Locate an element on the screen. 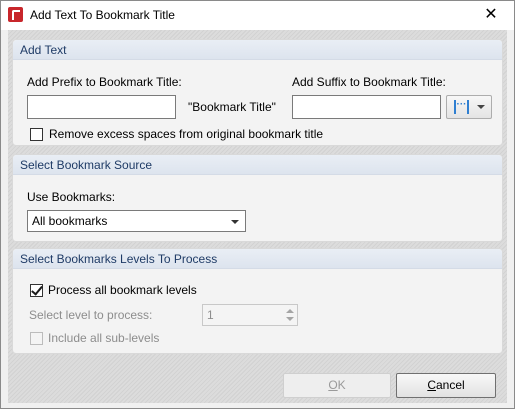 The width and height of the screenshot is (515, 409). include-sublevels-label: Include all sub-levels is located at coordinates (104, 338).